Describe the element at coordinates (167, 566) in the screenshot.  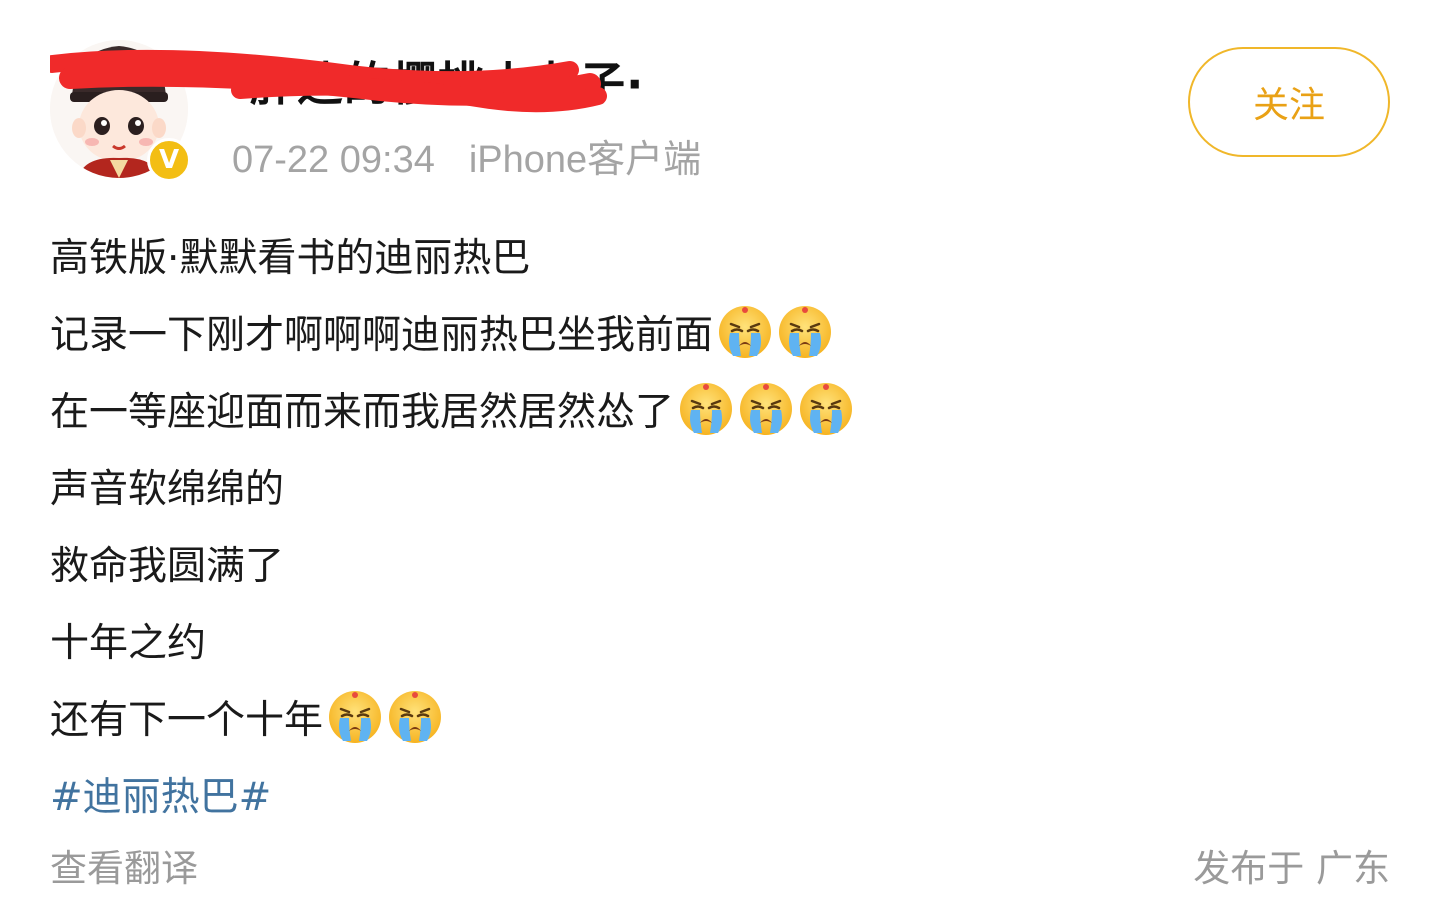
I see `post-line-text: 救命我圆满了` at that location.